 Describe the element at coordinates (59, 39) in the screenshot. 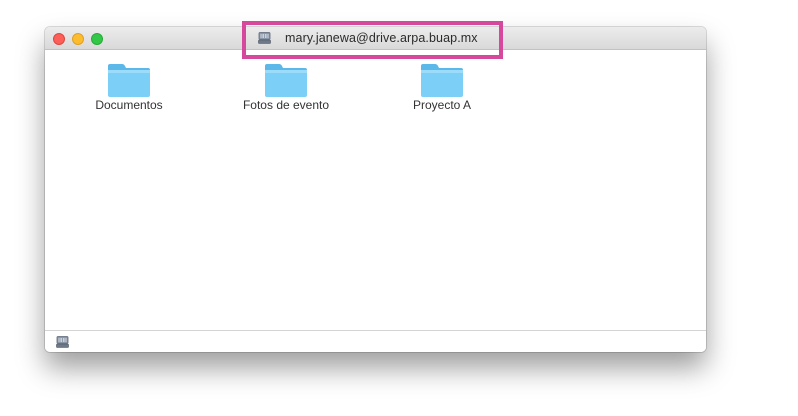

I see `close-window-button` at that location.